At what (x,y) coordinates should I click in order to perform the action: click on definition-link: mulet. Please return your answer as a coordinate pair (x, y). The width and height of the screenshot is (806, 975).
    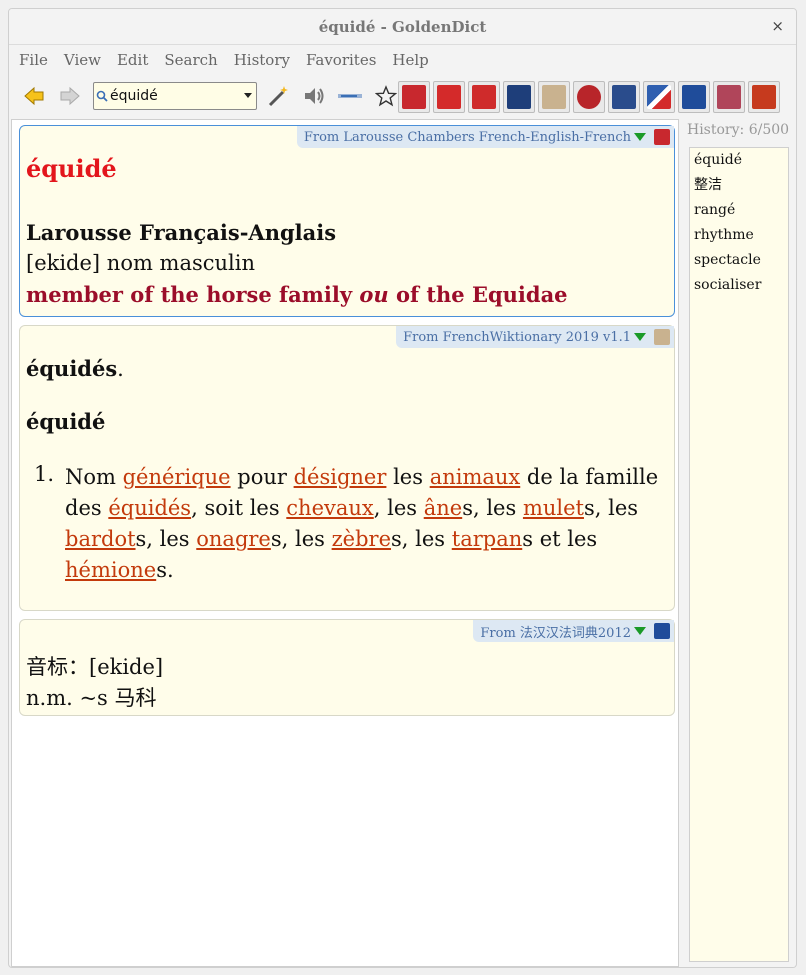
    Looking at the image, I should click on (553, 508).